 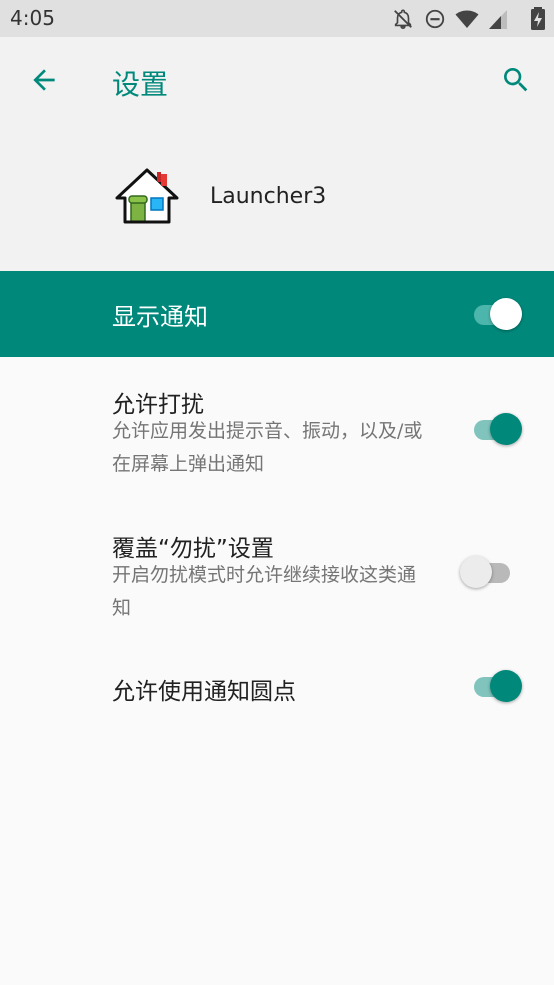 I want to click on search-icon, so click(x=516, y=80).